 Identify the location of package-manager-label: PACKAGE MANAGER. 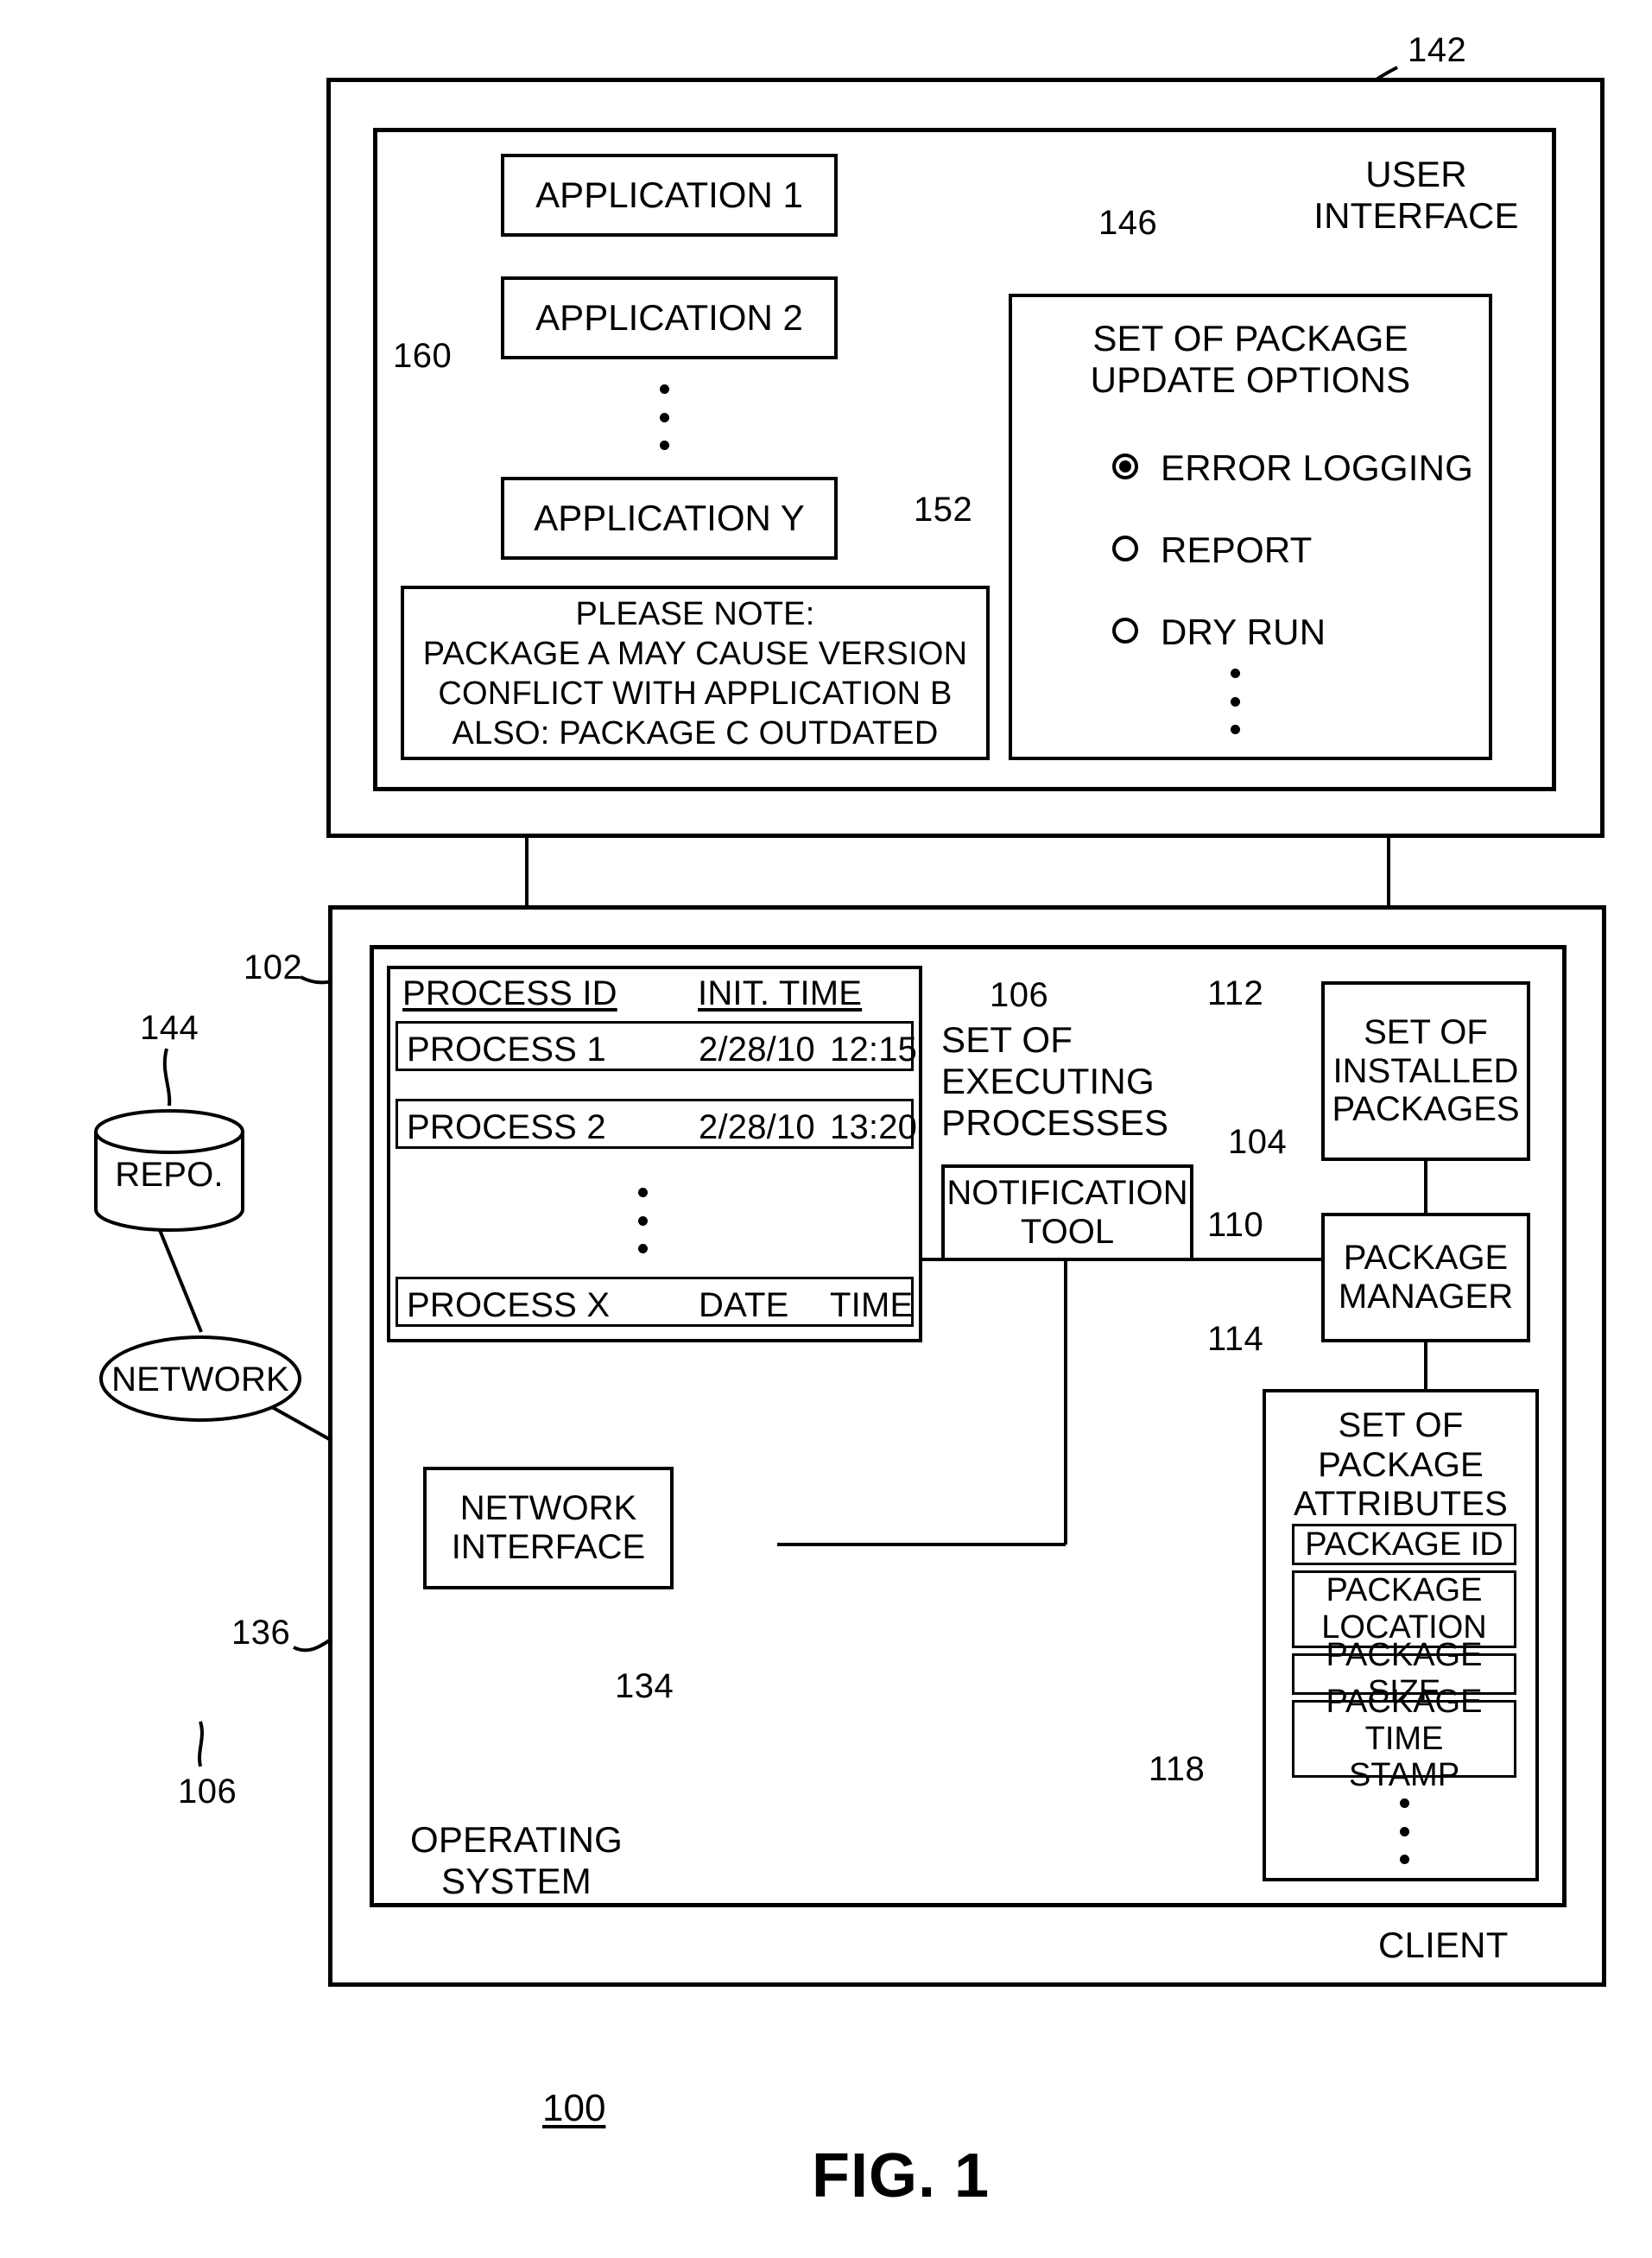
(1426, 1277).